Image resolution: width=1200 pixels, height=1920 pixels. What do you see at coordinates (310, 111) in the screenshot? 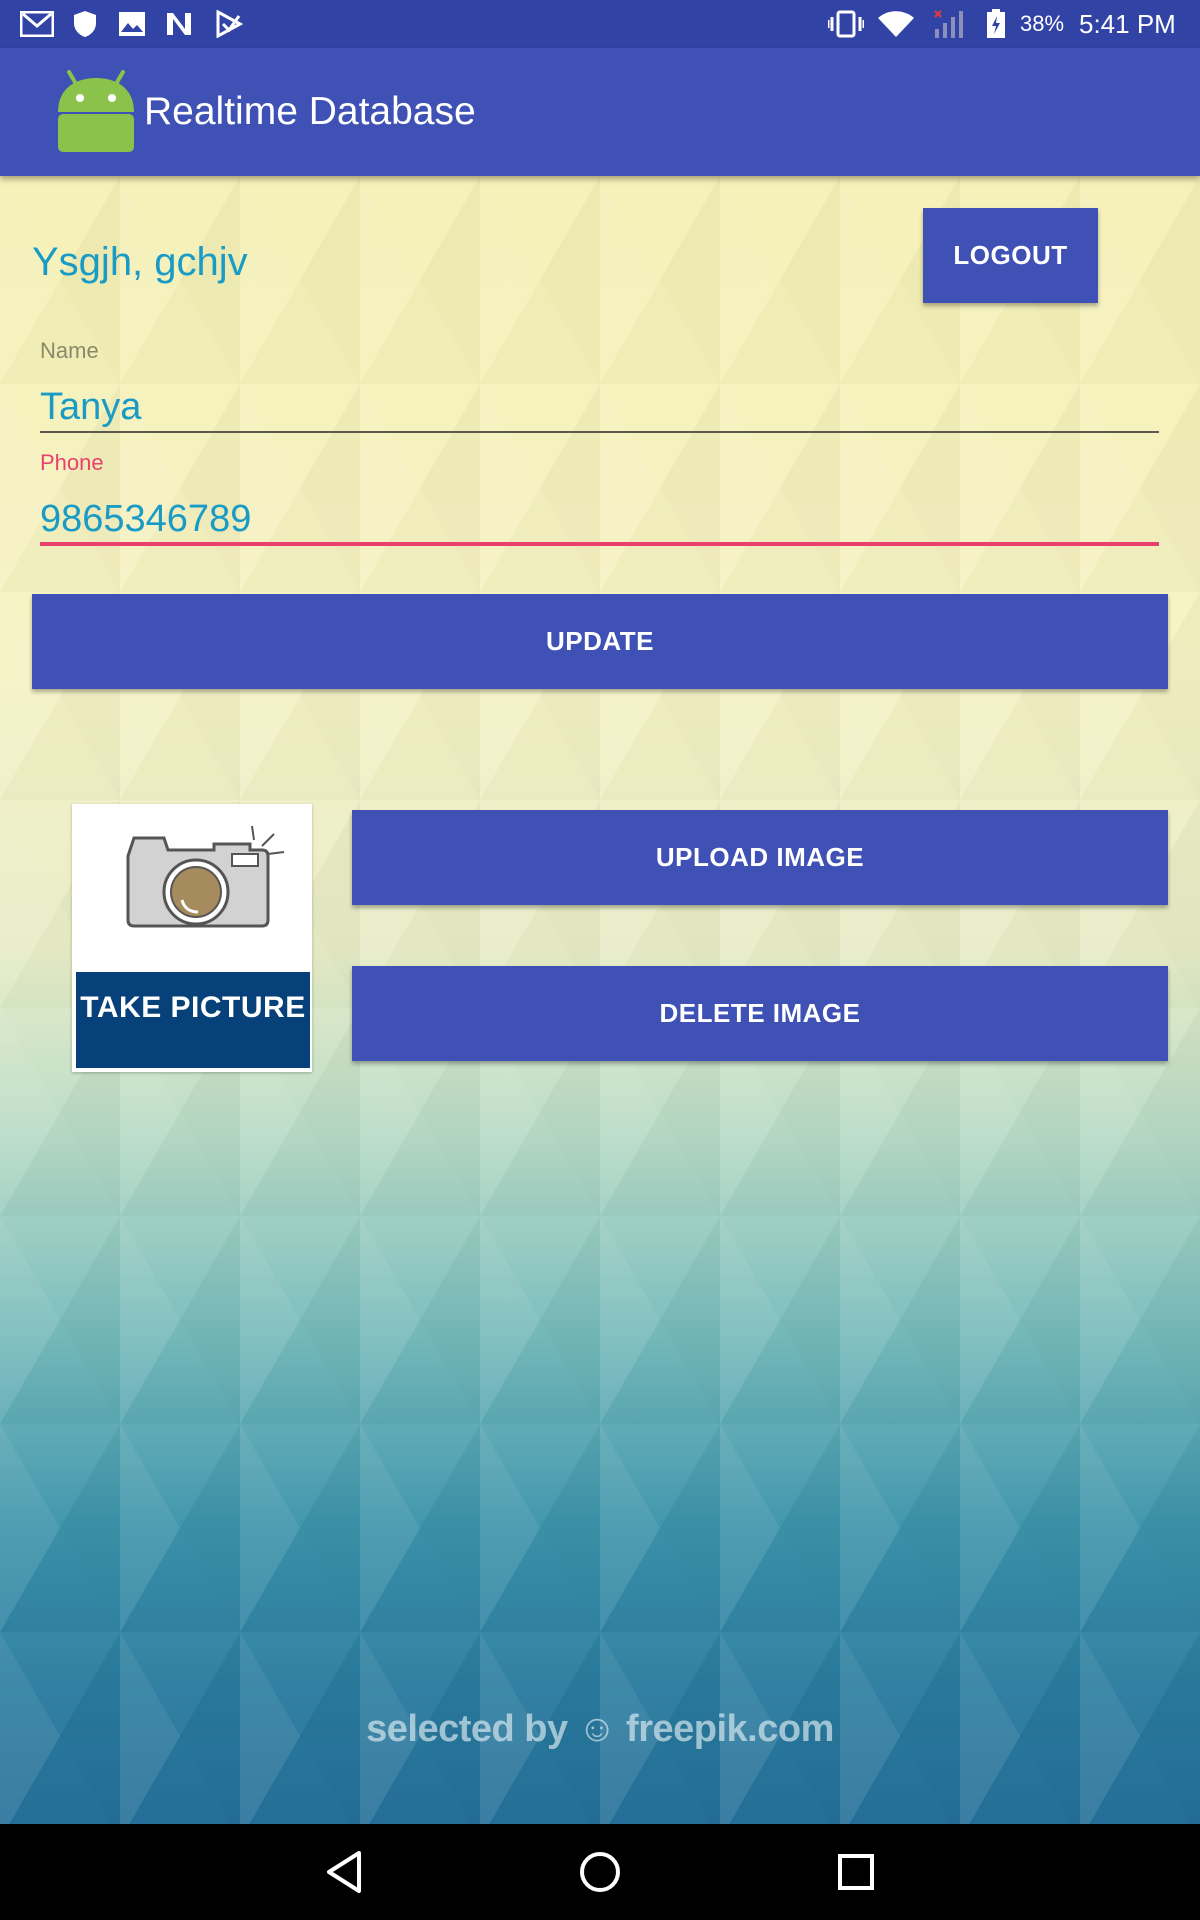
I see `app-title: Realtime Database` at bounding box center [310, 111].